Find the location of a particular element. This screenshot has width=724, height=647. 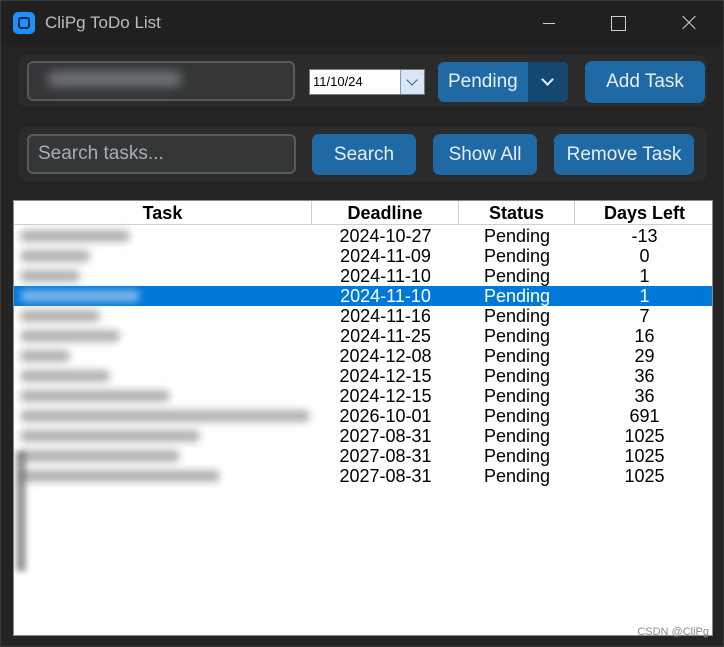

close-button is located at coordinates (688, 23).